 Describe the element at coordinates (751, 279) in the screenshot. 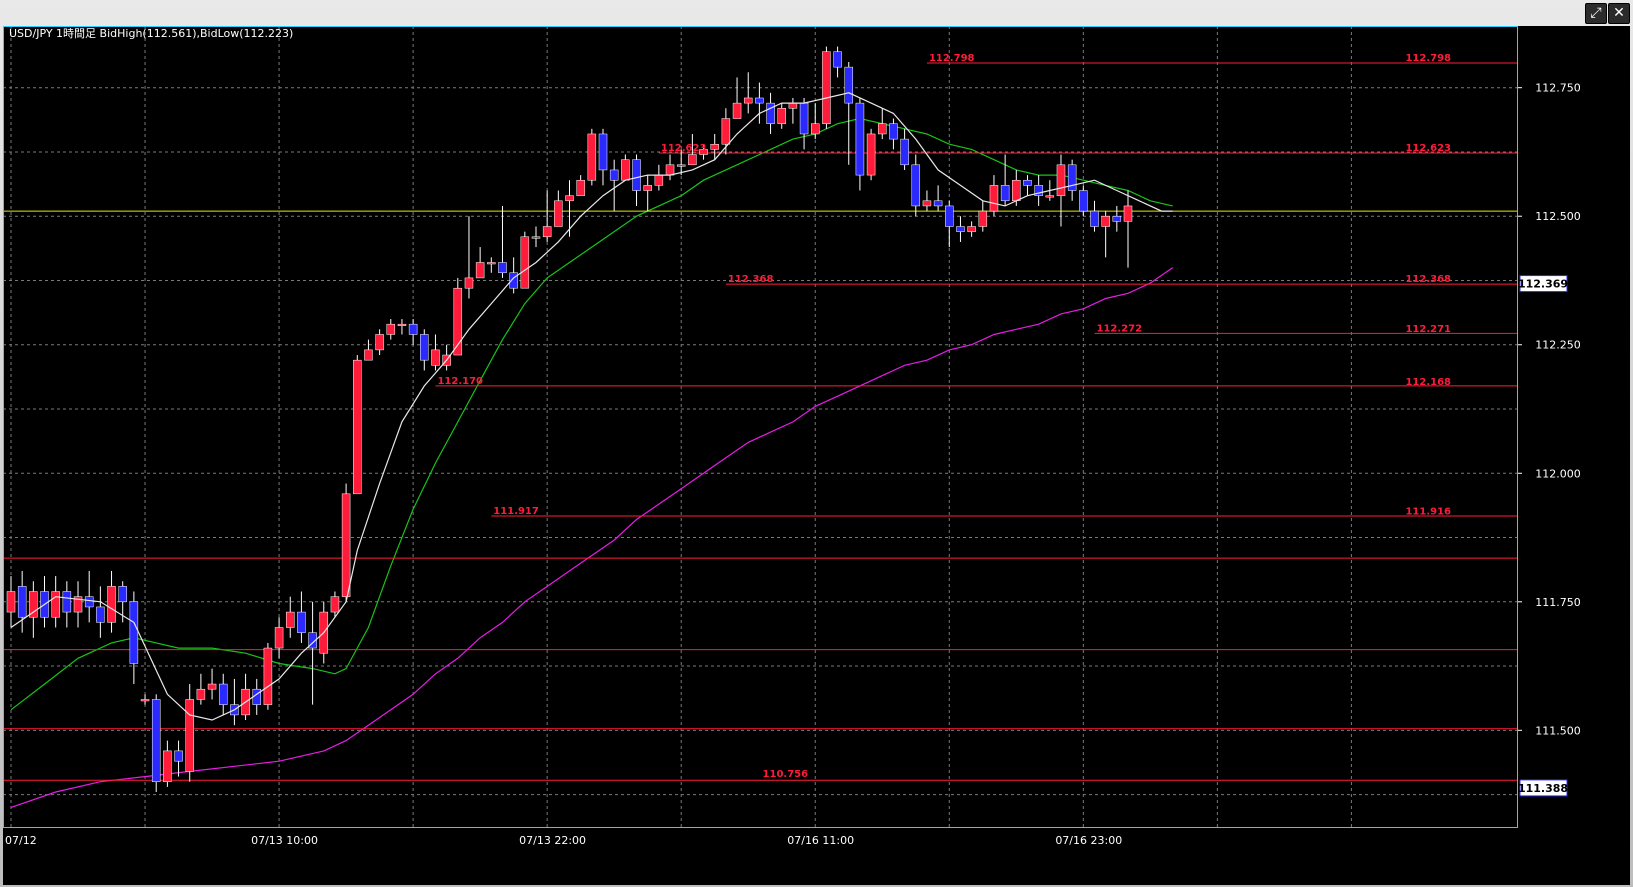

I see `level-label: 112.368` at that location.